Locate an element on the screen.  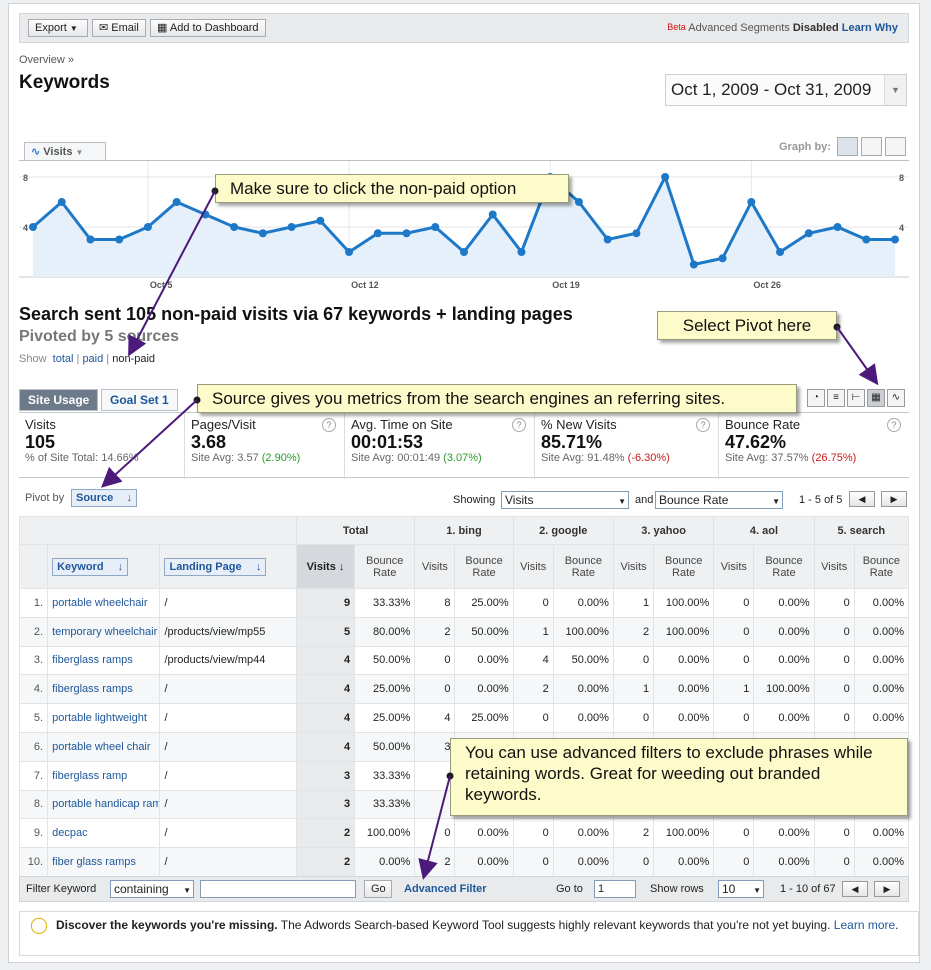
landing-page-cell: /products/view/mp55 is located at coordinates (228, 631).